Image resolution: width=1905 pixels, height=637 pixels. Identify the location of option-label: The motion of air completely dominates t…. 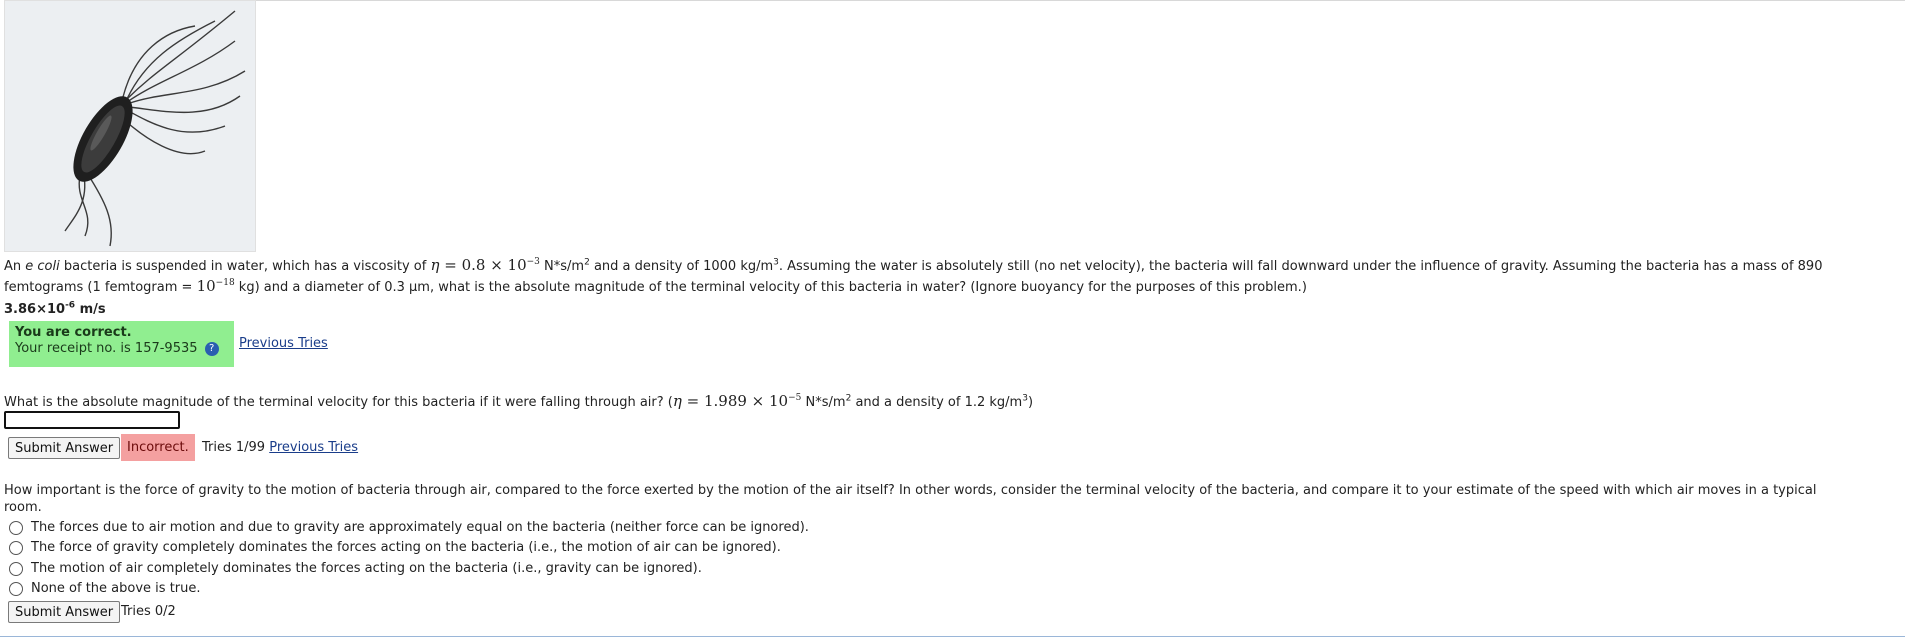
(366, 568).